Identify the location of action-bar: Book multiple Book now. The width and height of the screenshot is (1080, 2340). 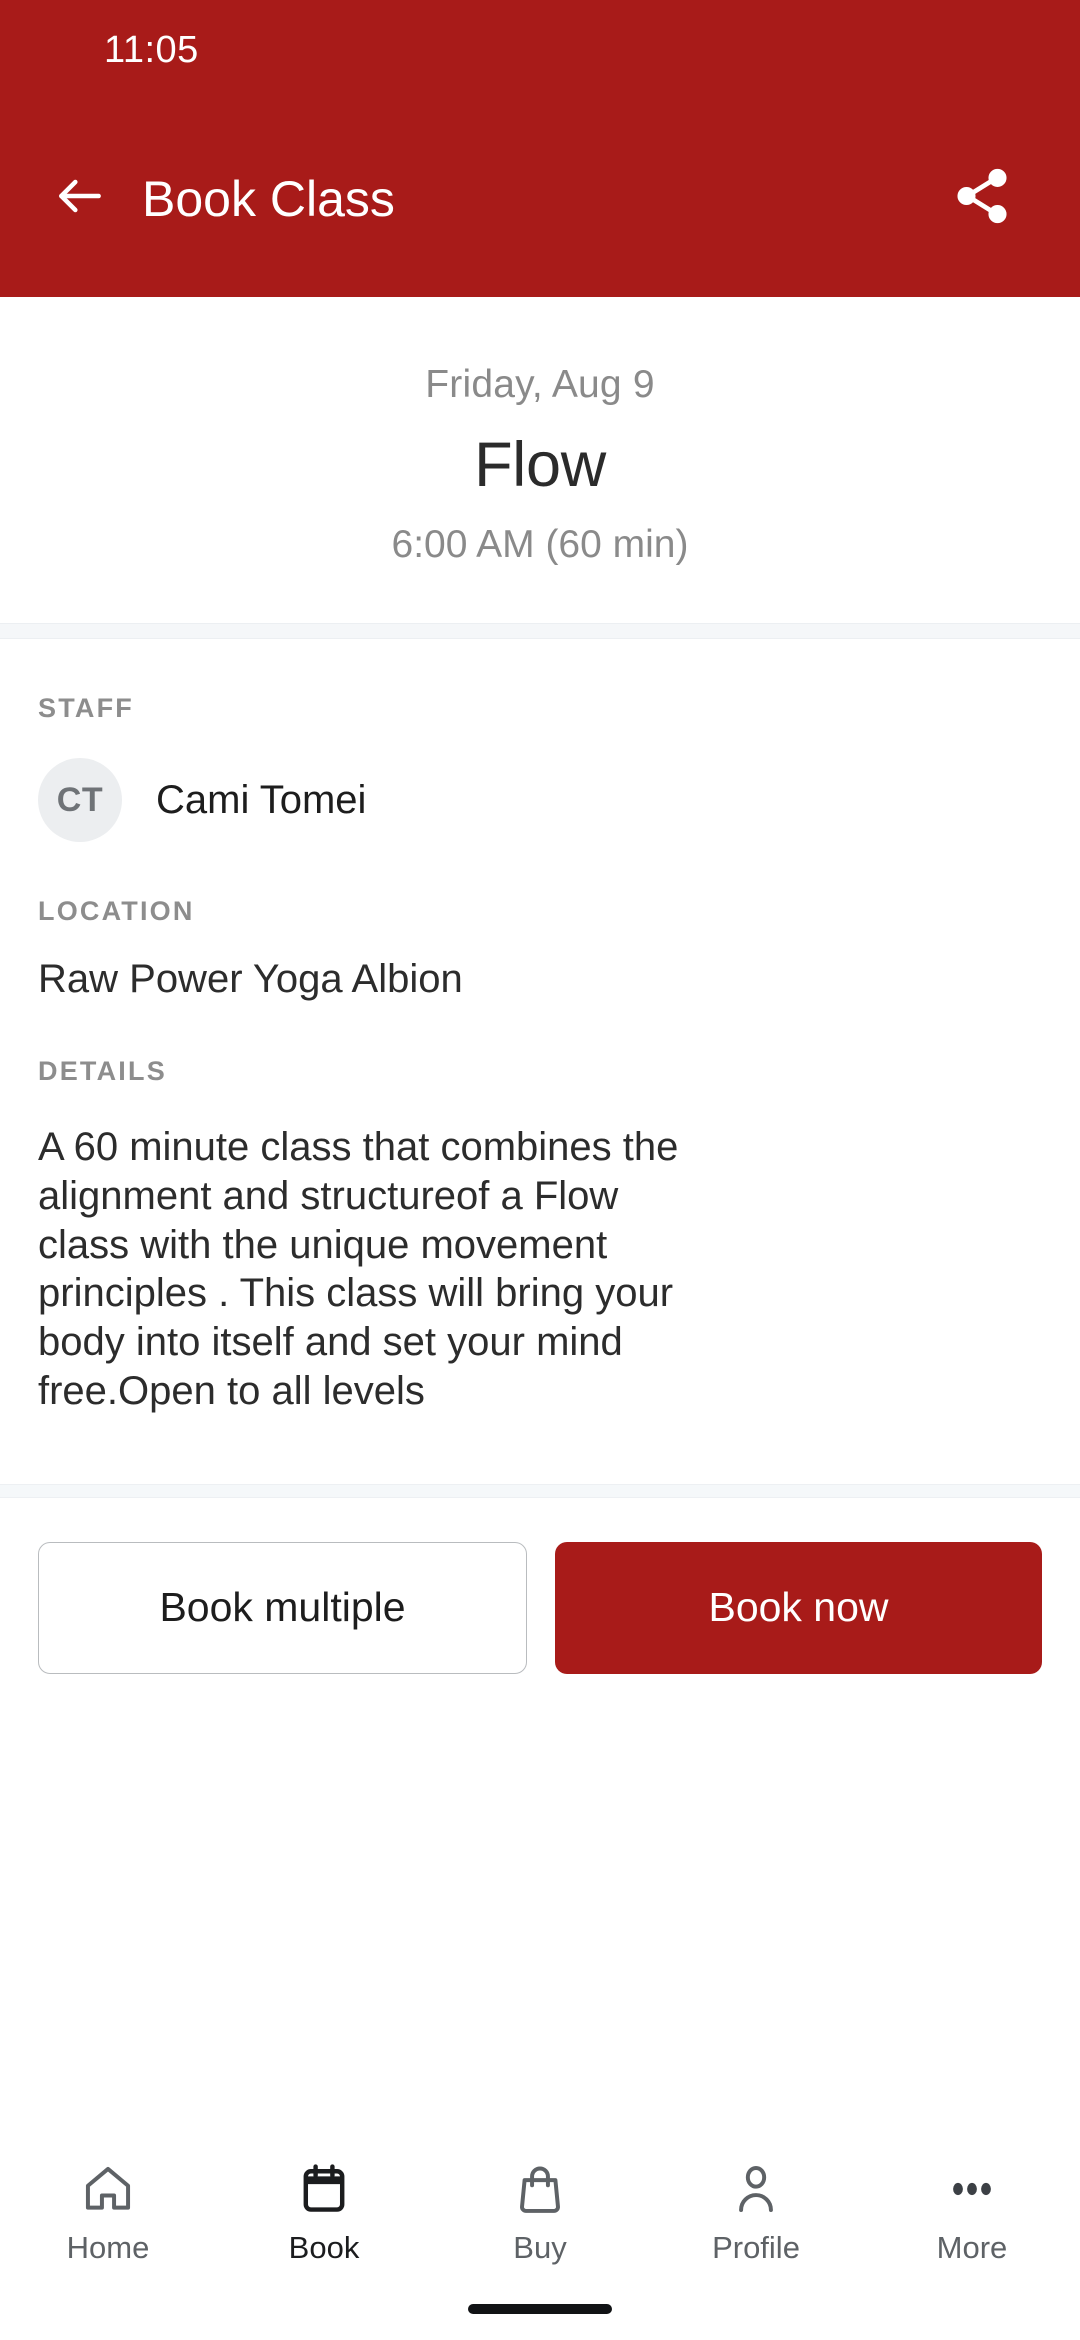
(540, 1605).